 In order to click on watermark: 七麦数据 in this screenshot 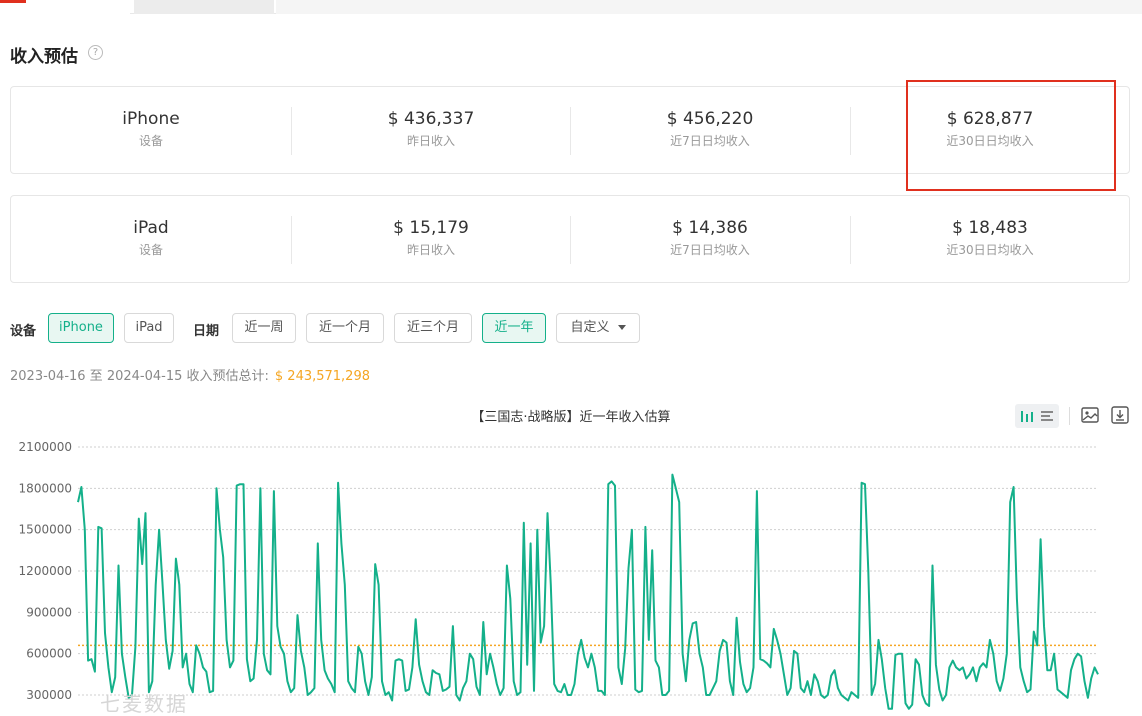, I will do `click(144, 704)`.